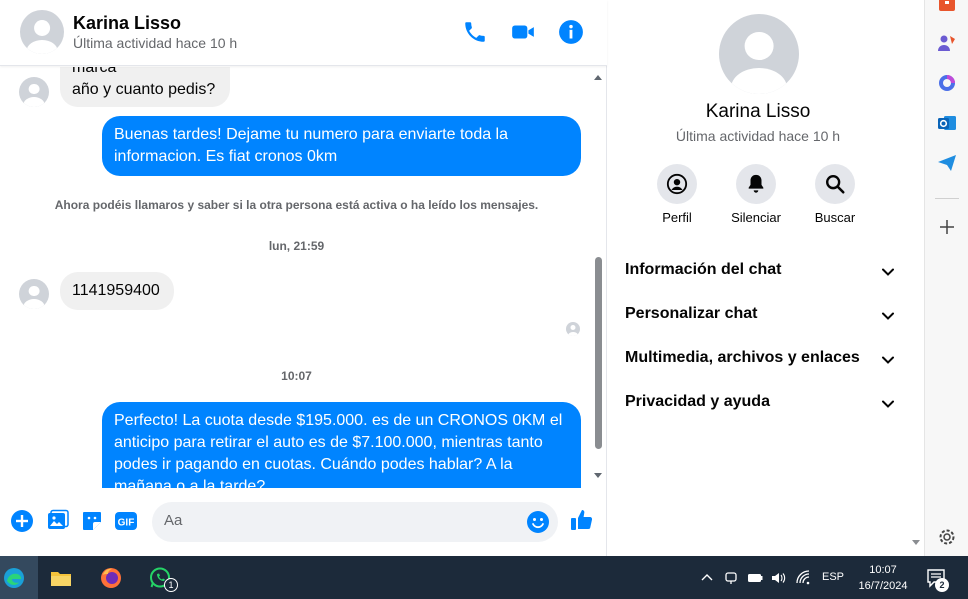  Describe the element at coordinates (947, 163) in the screenshot. I see `send-icon` at that location.